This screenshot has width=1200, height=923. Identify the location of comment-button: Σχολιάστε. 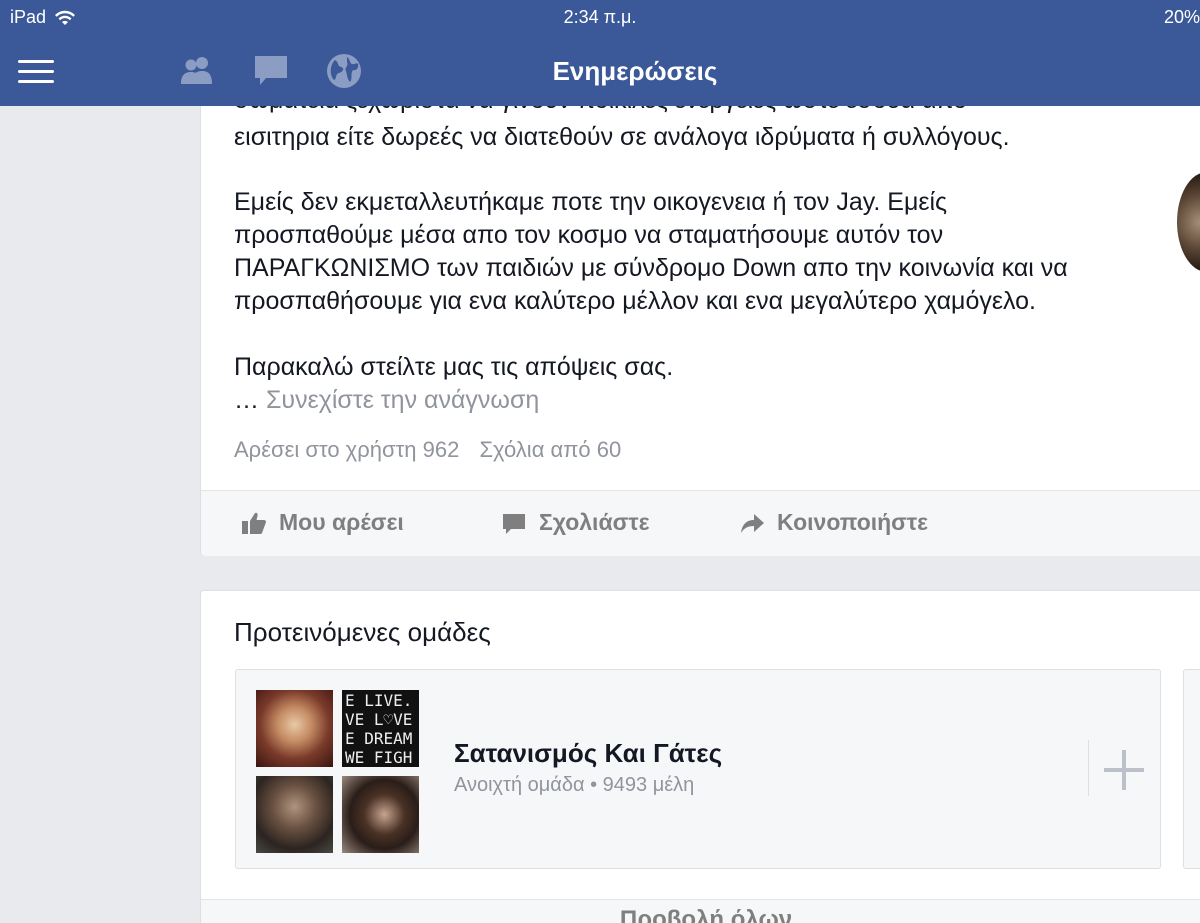
(575, 522).